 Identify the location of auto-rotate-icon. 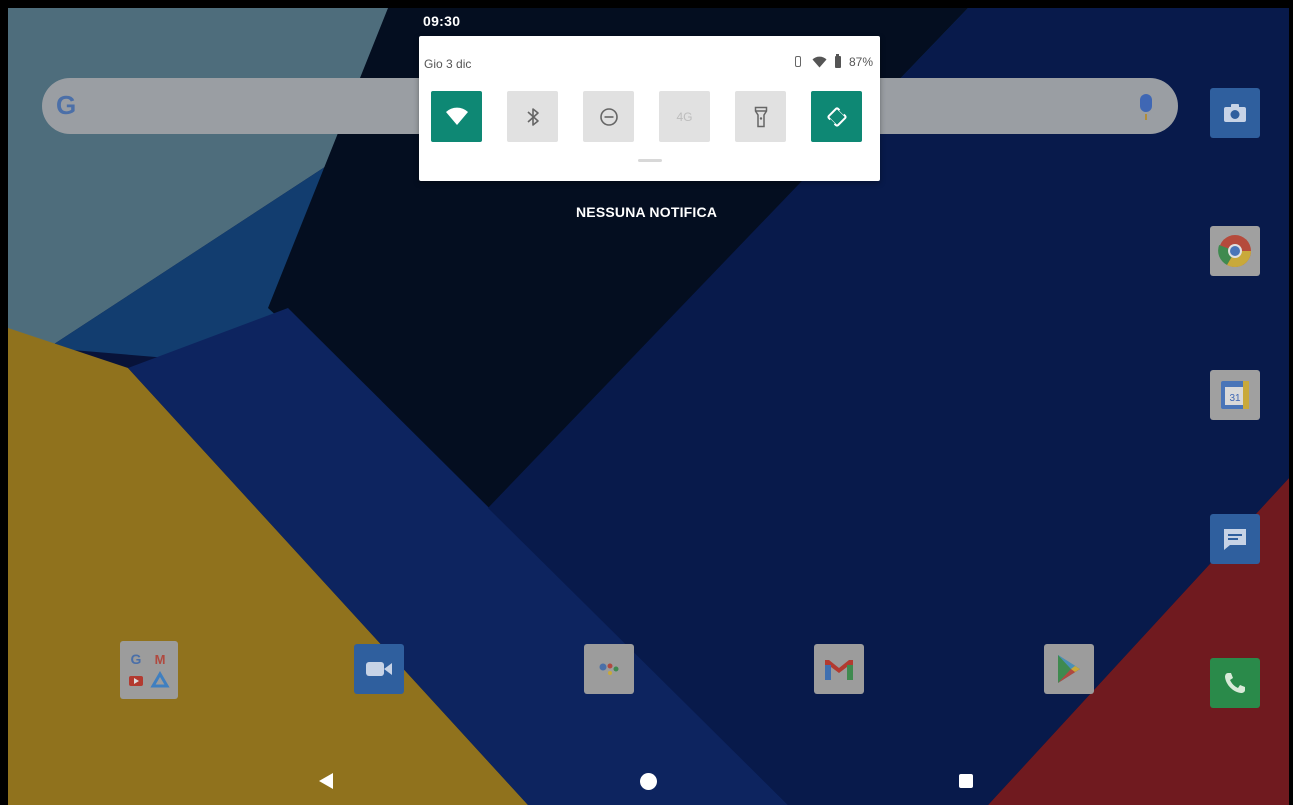
(837, 117).